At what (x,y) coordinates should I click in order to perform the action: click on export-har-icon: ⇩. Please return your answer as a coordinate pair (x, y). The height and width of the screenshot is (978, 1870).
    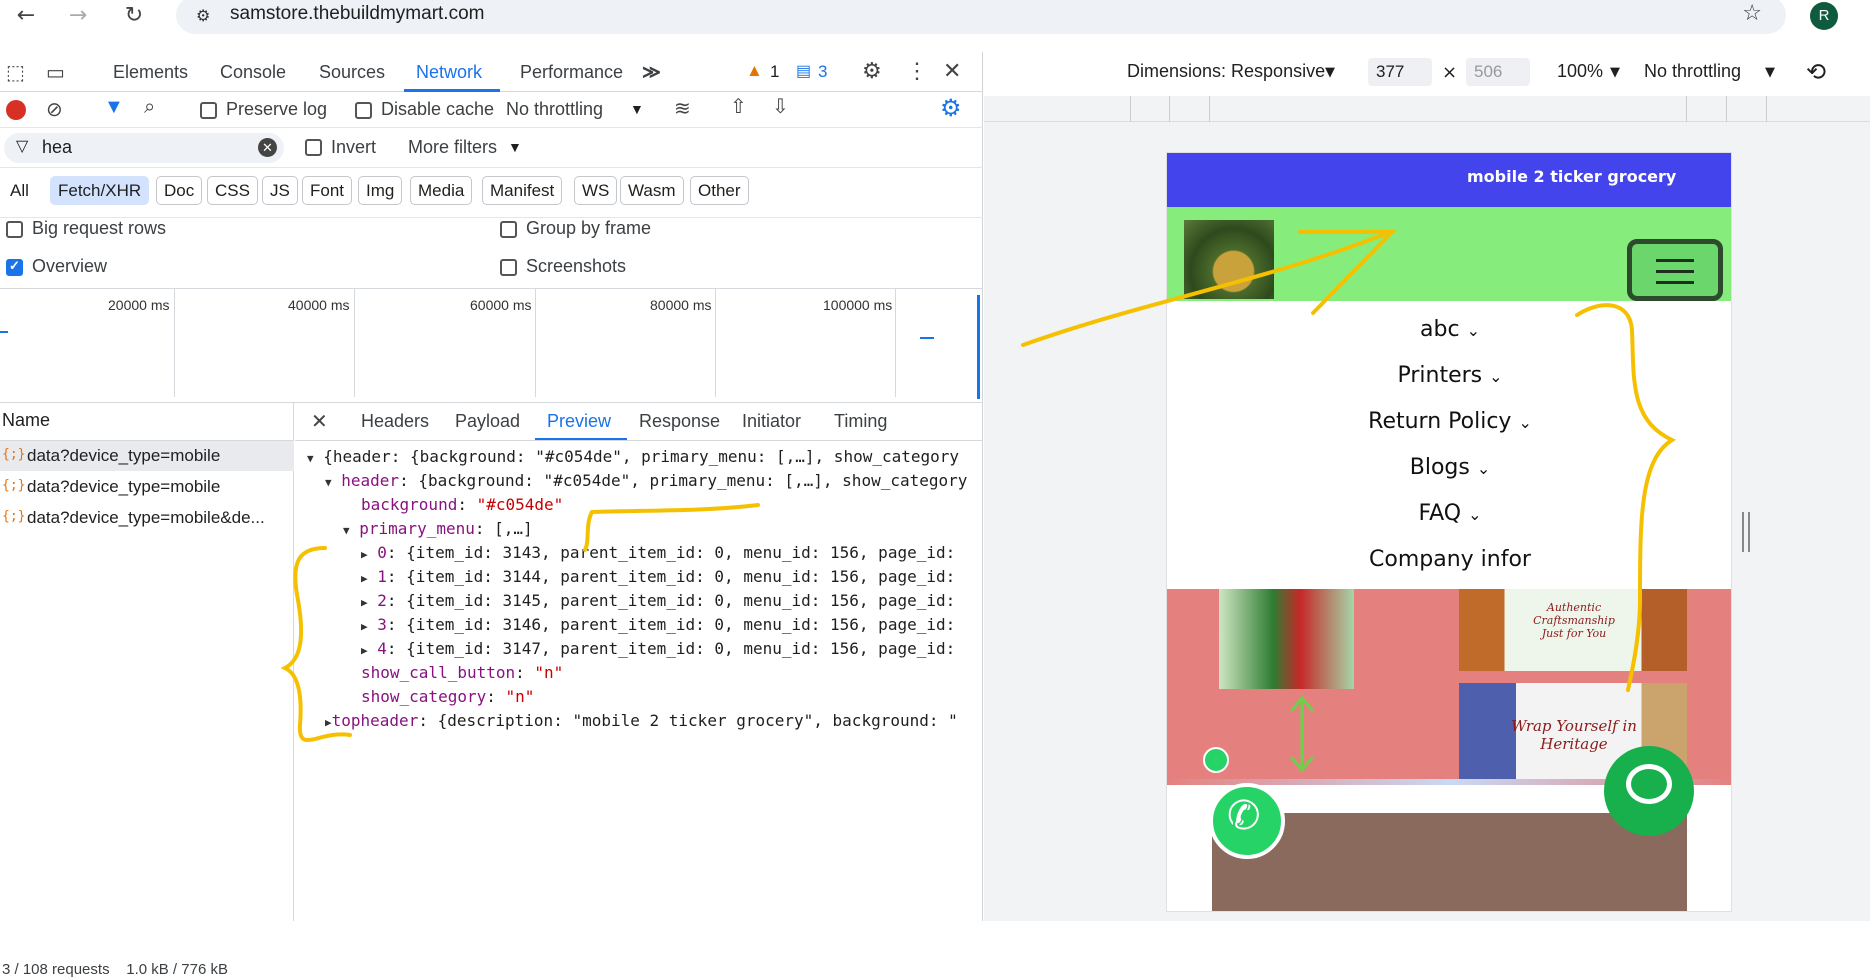
    Looking at the image, I should click on (780, 106).